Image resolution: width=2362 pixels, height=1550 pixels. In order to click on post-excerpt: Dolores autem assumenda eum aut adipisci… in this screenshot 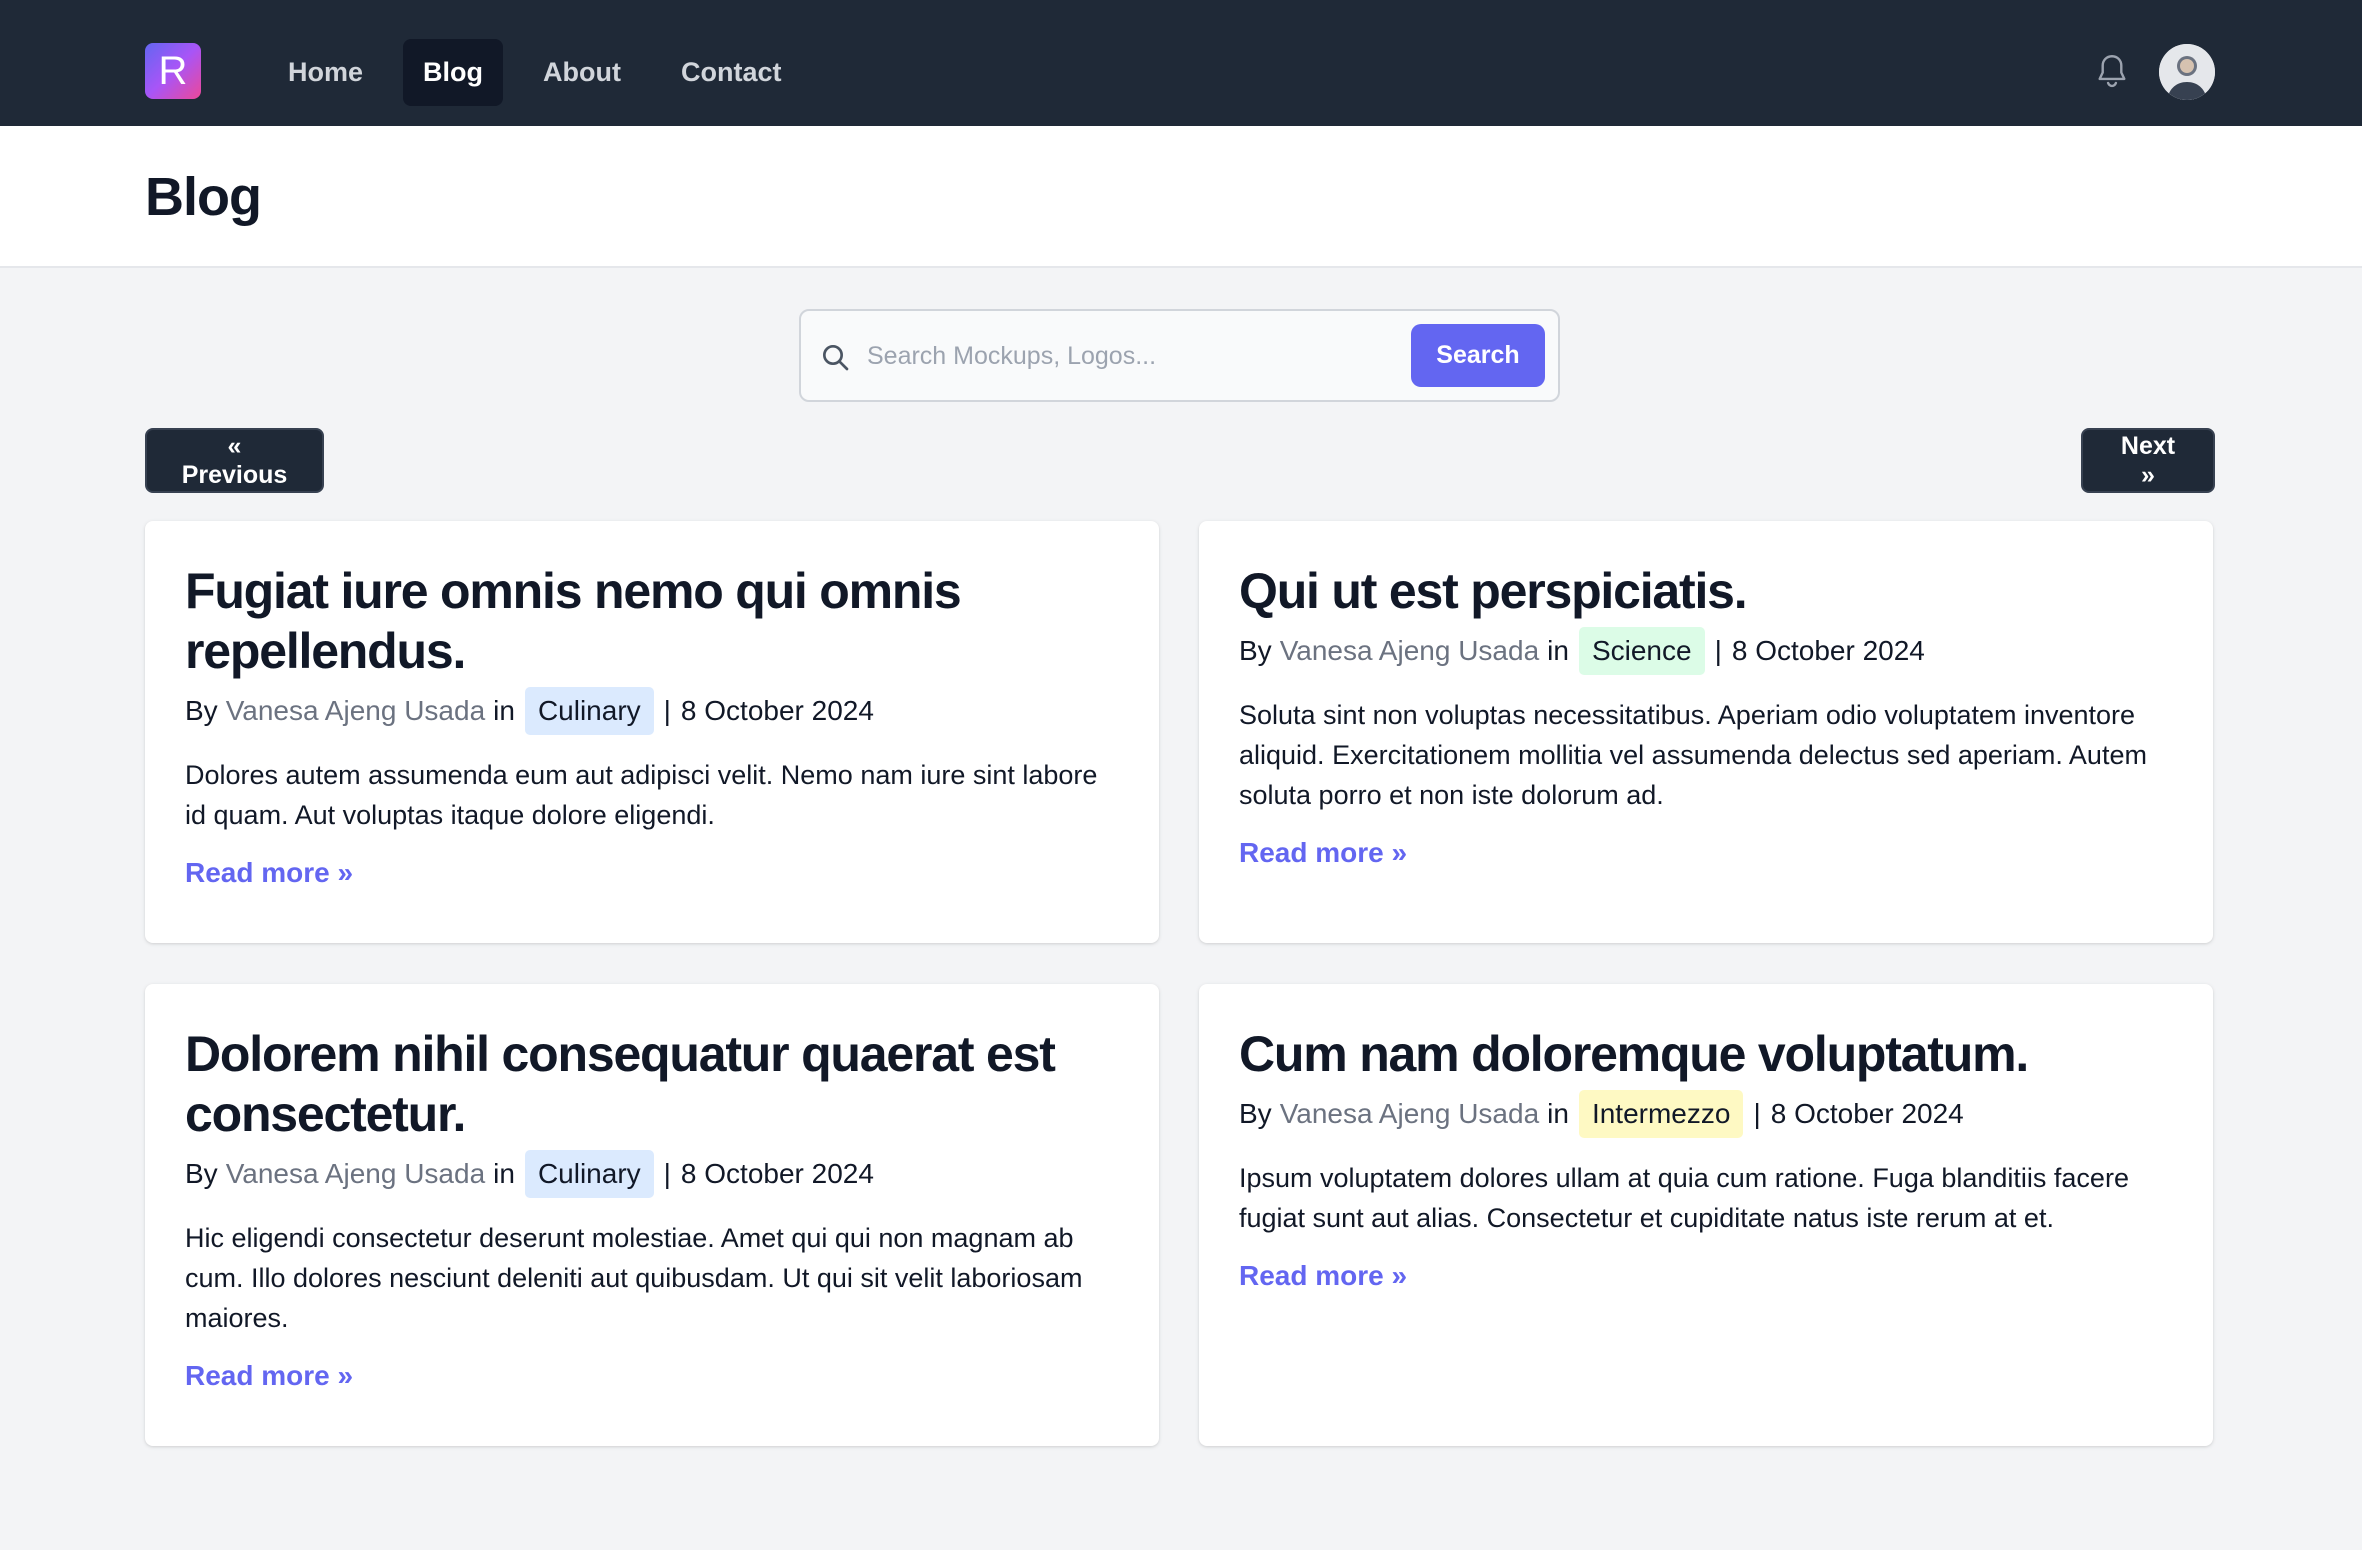, I will do `click(641, 795)`.